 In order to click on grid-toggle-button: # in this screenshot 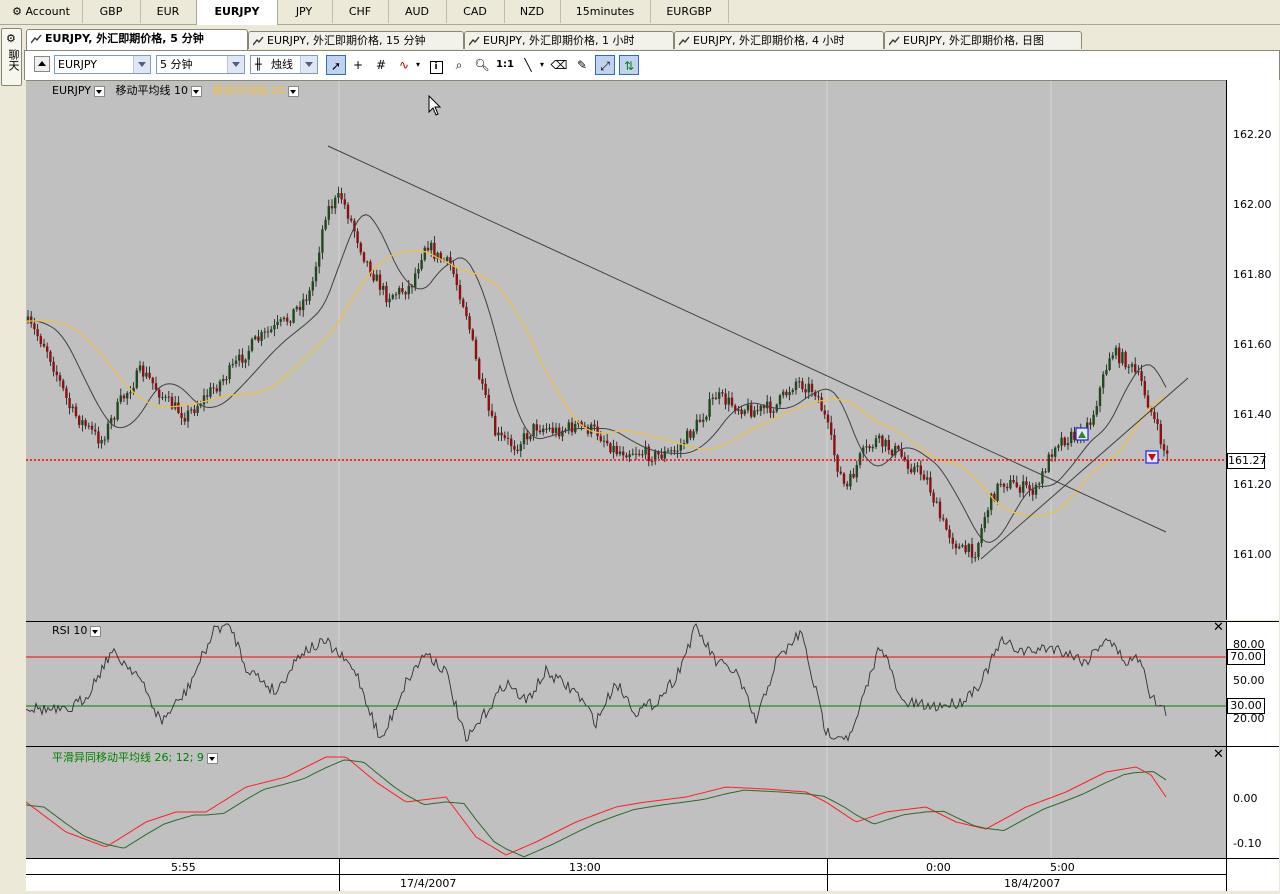, I will do `click(381, 65)`.